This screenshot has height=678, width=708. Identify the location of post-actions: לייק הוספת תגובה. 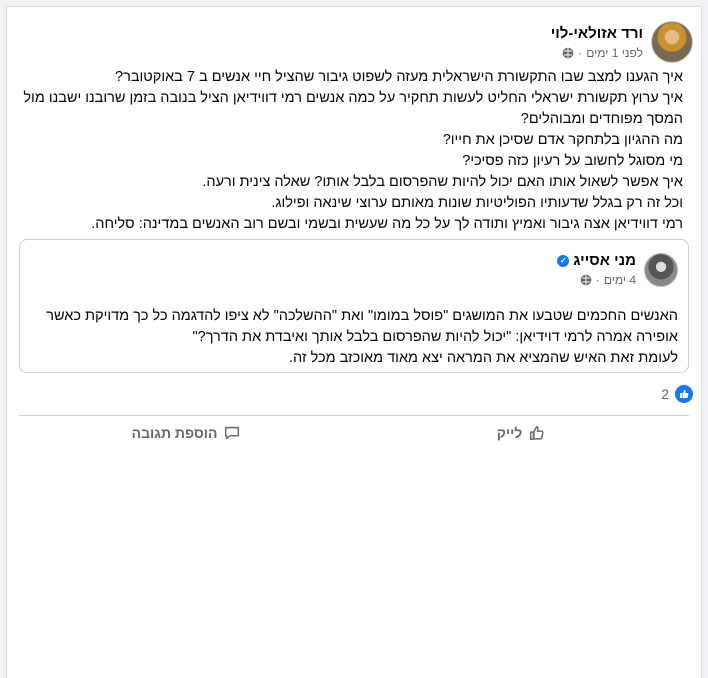
(354, 432).